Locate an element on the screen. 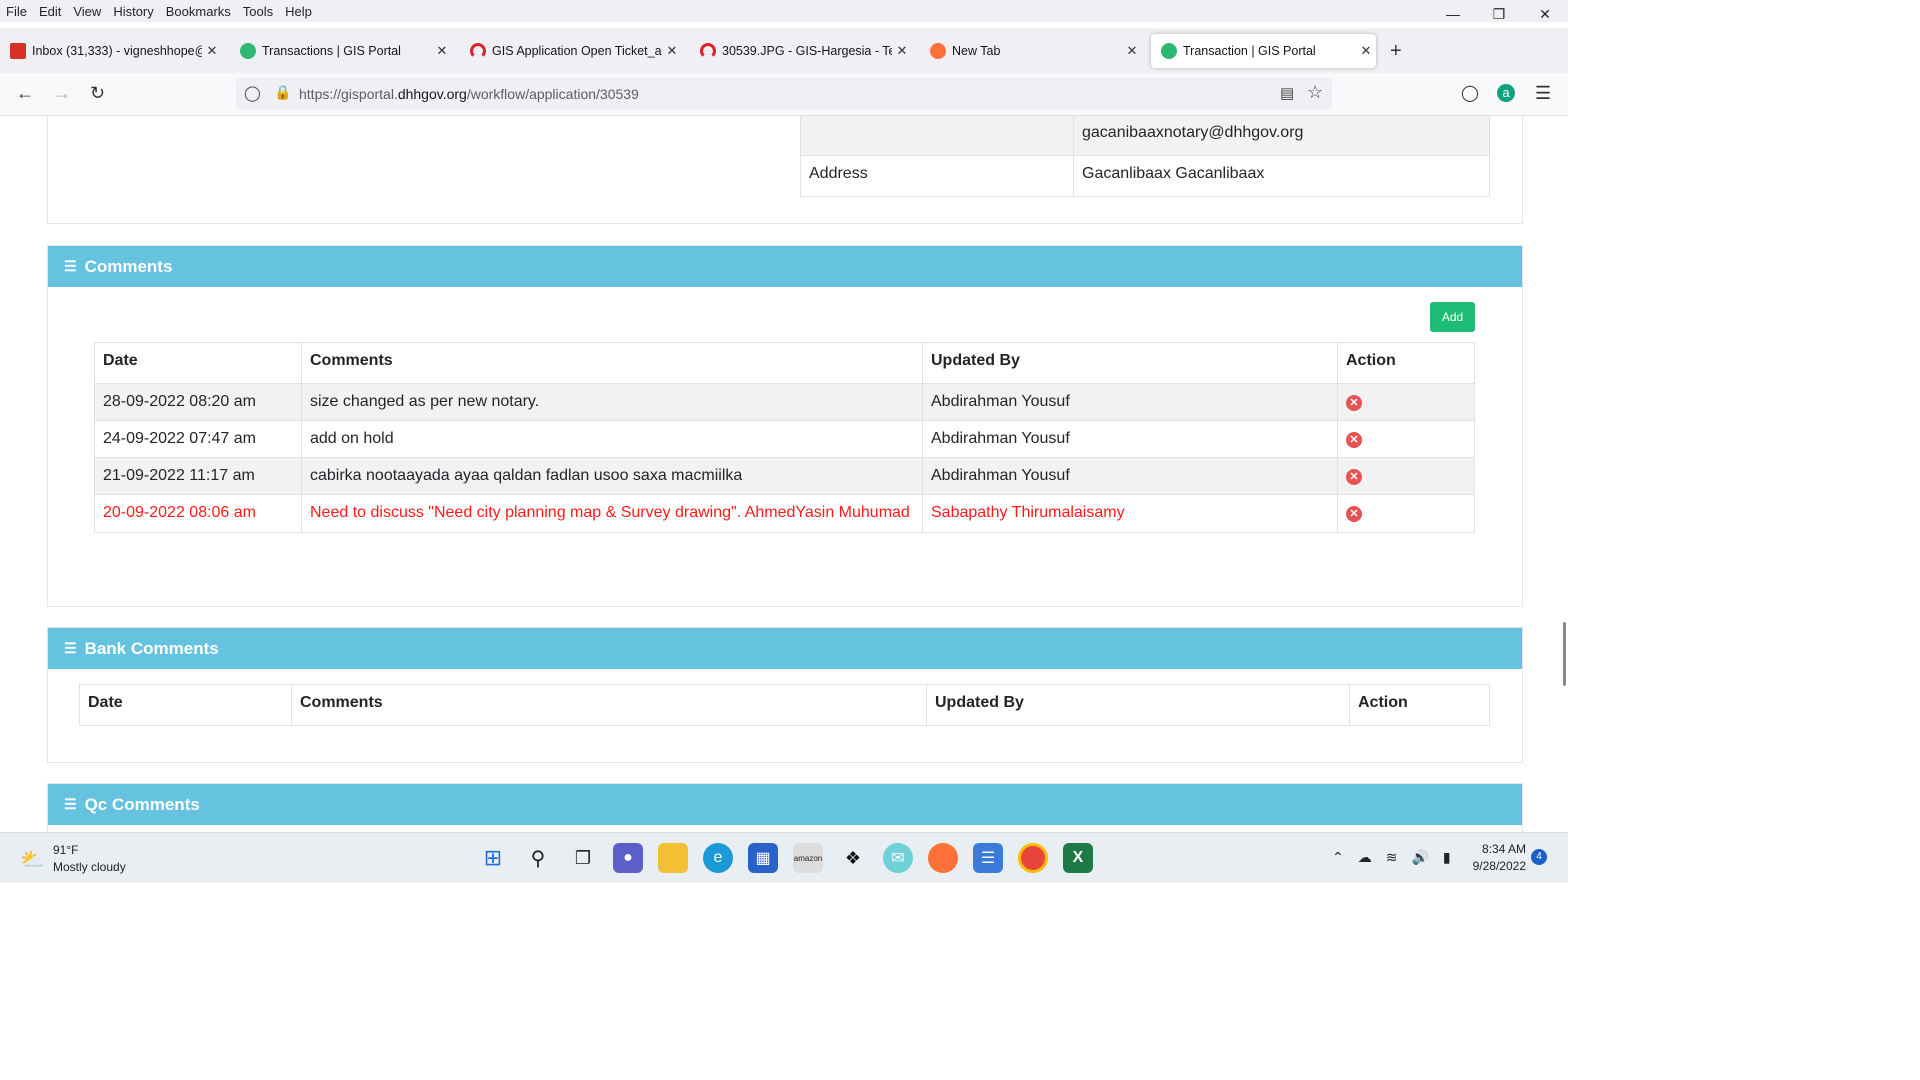 The width and height of the screenshot is (1920, 1080). chevron-up-icon: ⌃ is located at coordinates (1338, 857).